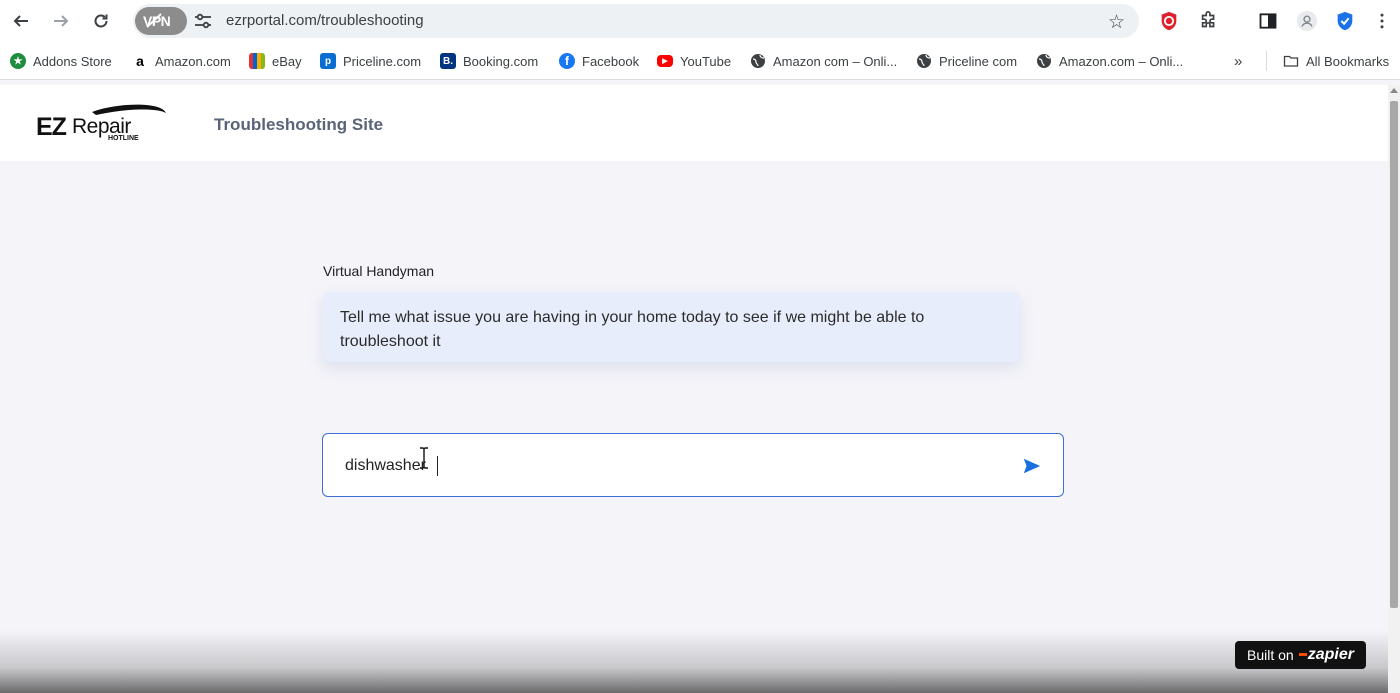 This screenshot has height=693, width=1400. What do you see at coordinates (18, 61) in the screenshot?
I see `addons-store-icon: ★` at bounding box center [18, 61].